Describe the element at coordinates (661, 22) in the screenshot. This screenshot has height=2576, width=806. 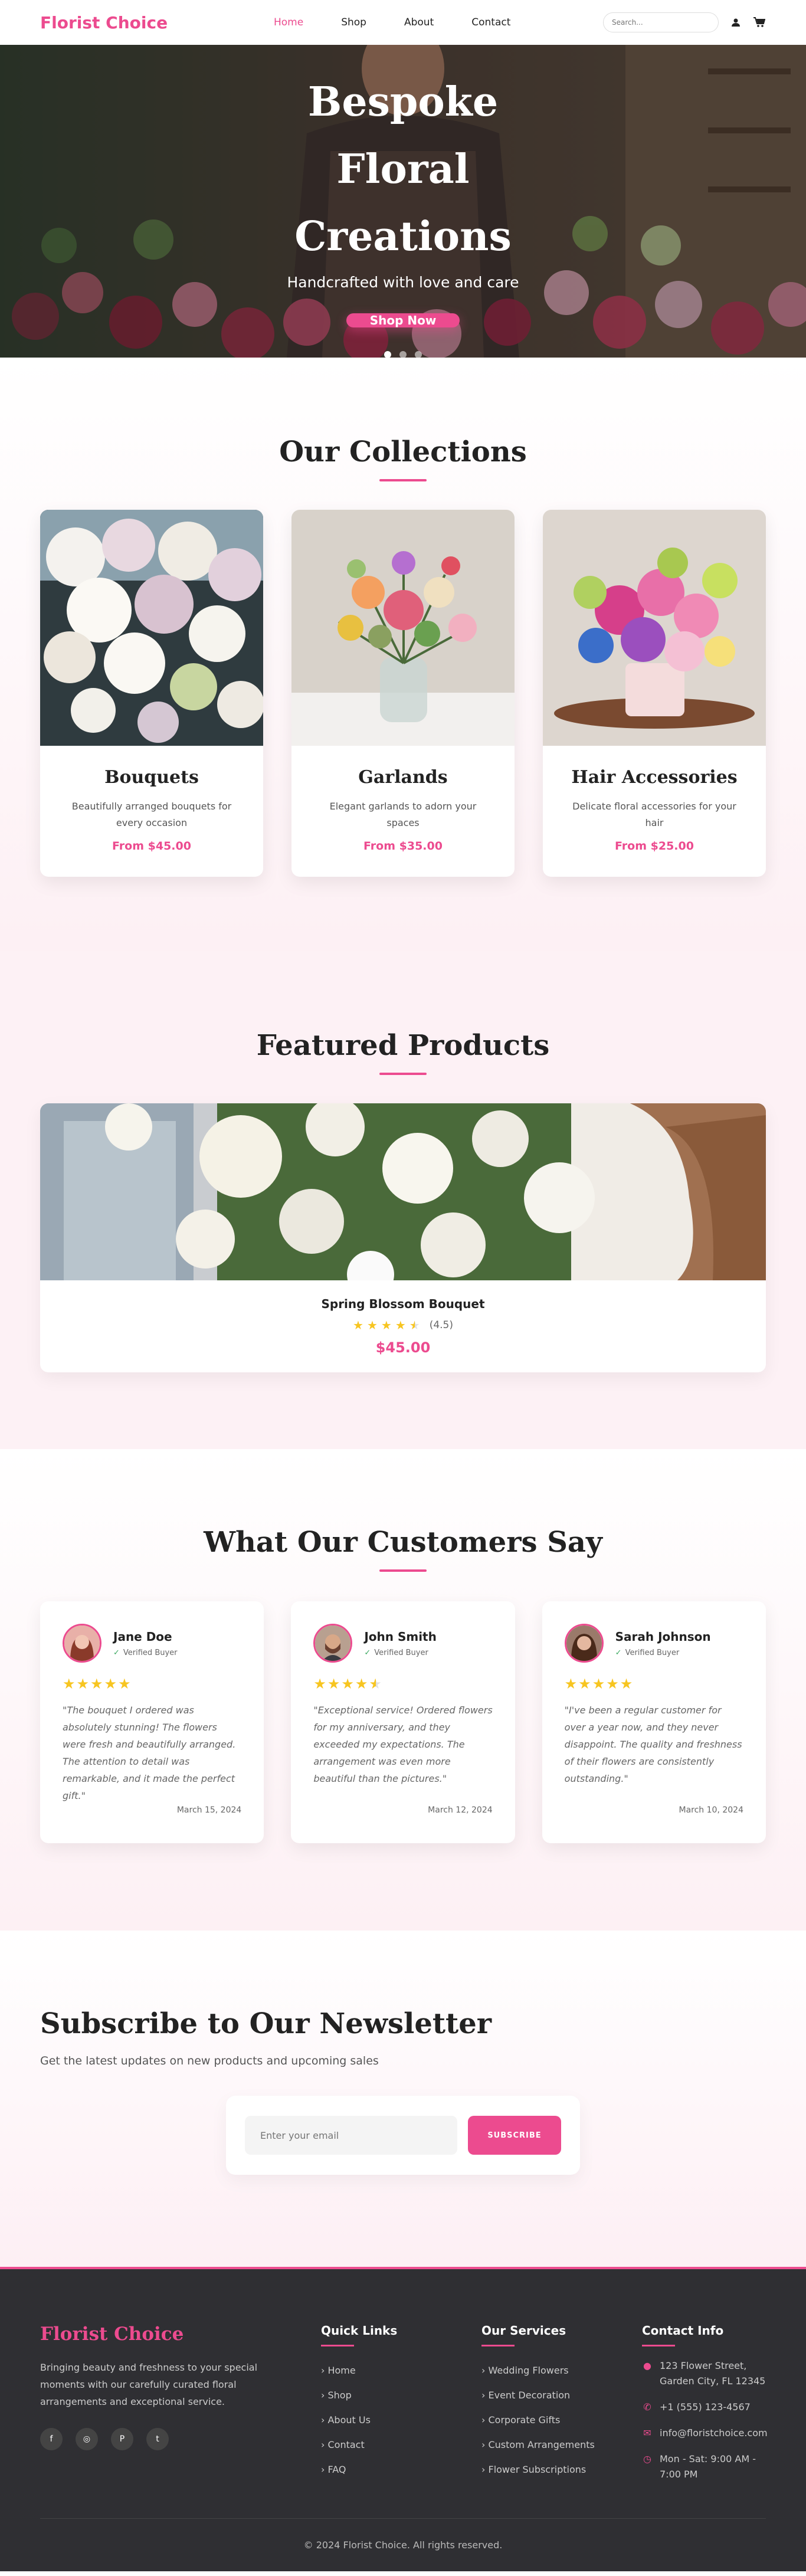
I see `search-input` at that location.